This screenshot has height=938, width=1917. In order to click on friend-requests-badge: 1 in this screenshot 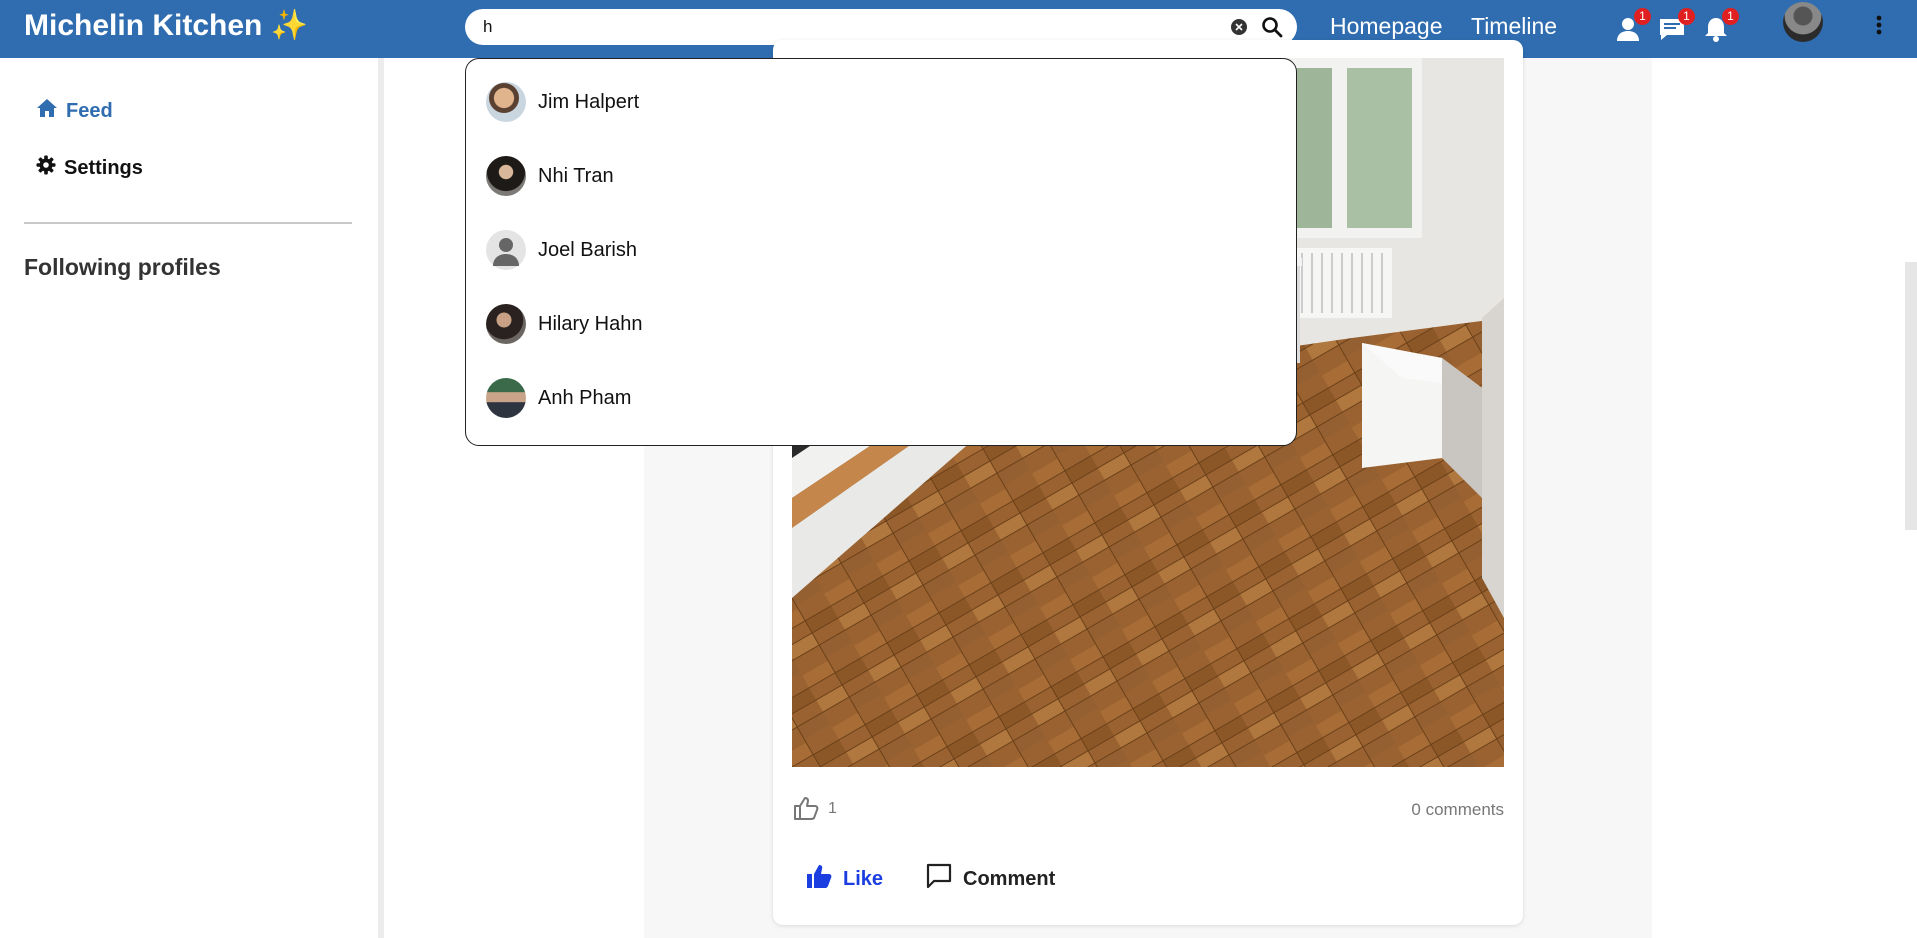, I will do `click(1642, 16)`.